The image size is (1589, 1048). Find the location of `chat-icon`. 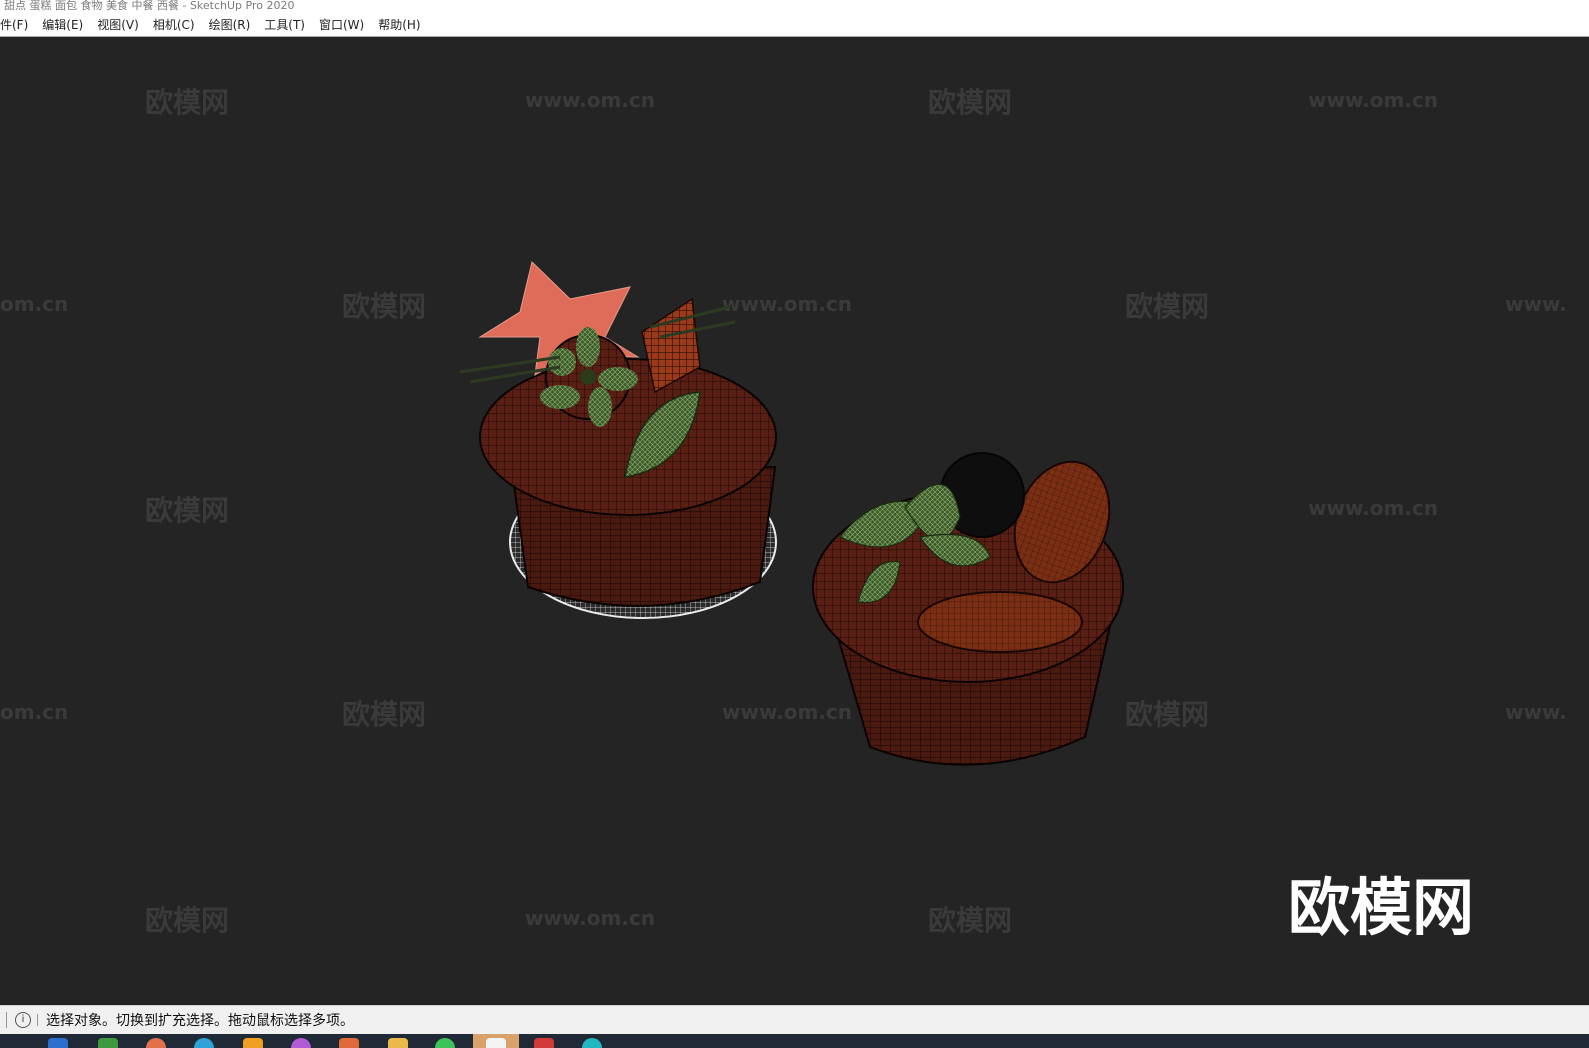

chat-icon is located at coordinates (445, 1043).